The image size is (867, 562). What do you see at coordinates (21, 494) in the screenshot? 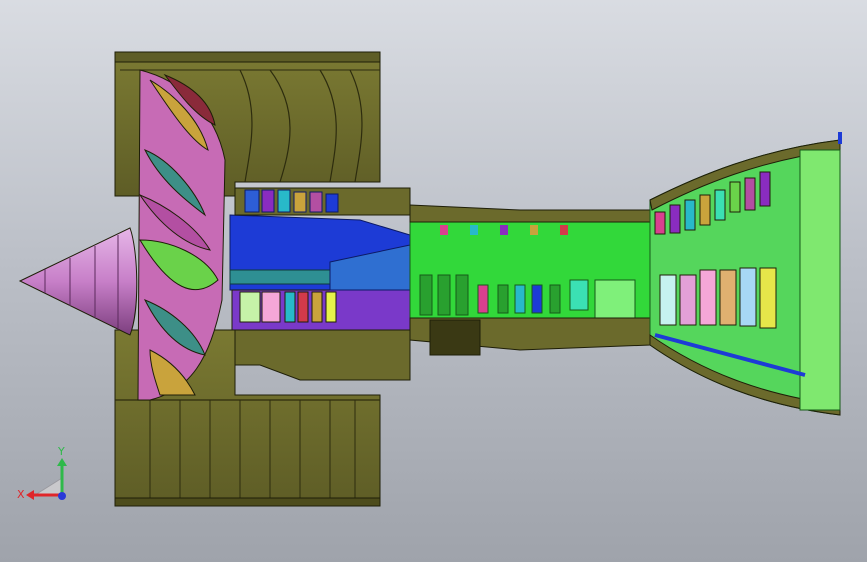
I see `x-axis-label: X` at bounding box center [21, 494].